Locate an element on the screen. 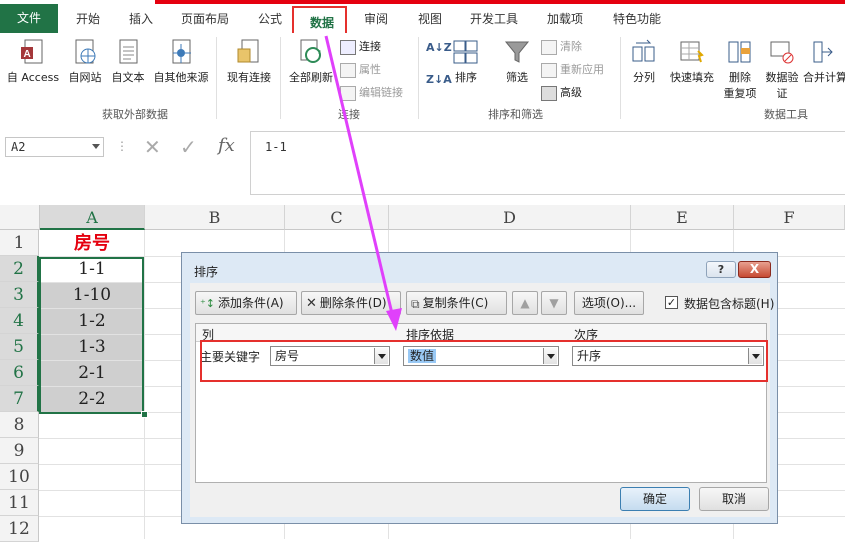 The height and width of the screenshot is (542, 845). connections-button: 连接 is located at coordinates (360, 46).